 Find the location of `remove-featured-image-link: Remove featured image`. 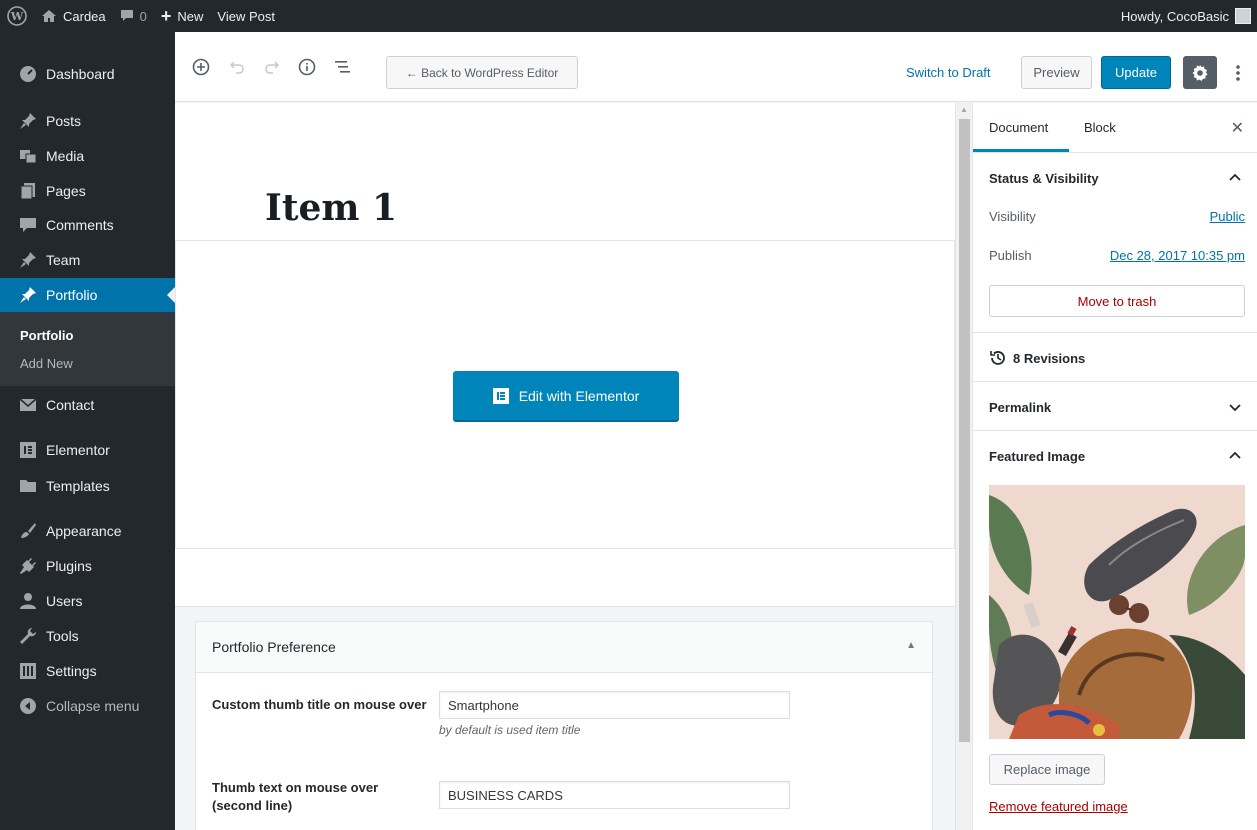

remove-featured-image-link: Remove featured image is located at coordinates (1058, 806).